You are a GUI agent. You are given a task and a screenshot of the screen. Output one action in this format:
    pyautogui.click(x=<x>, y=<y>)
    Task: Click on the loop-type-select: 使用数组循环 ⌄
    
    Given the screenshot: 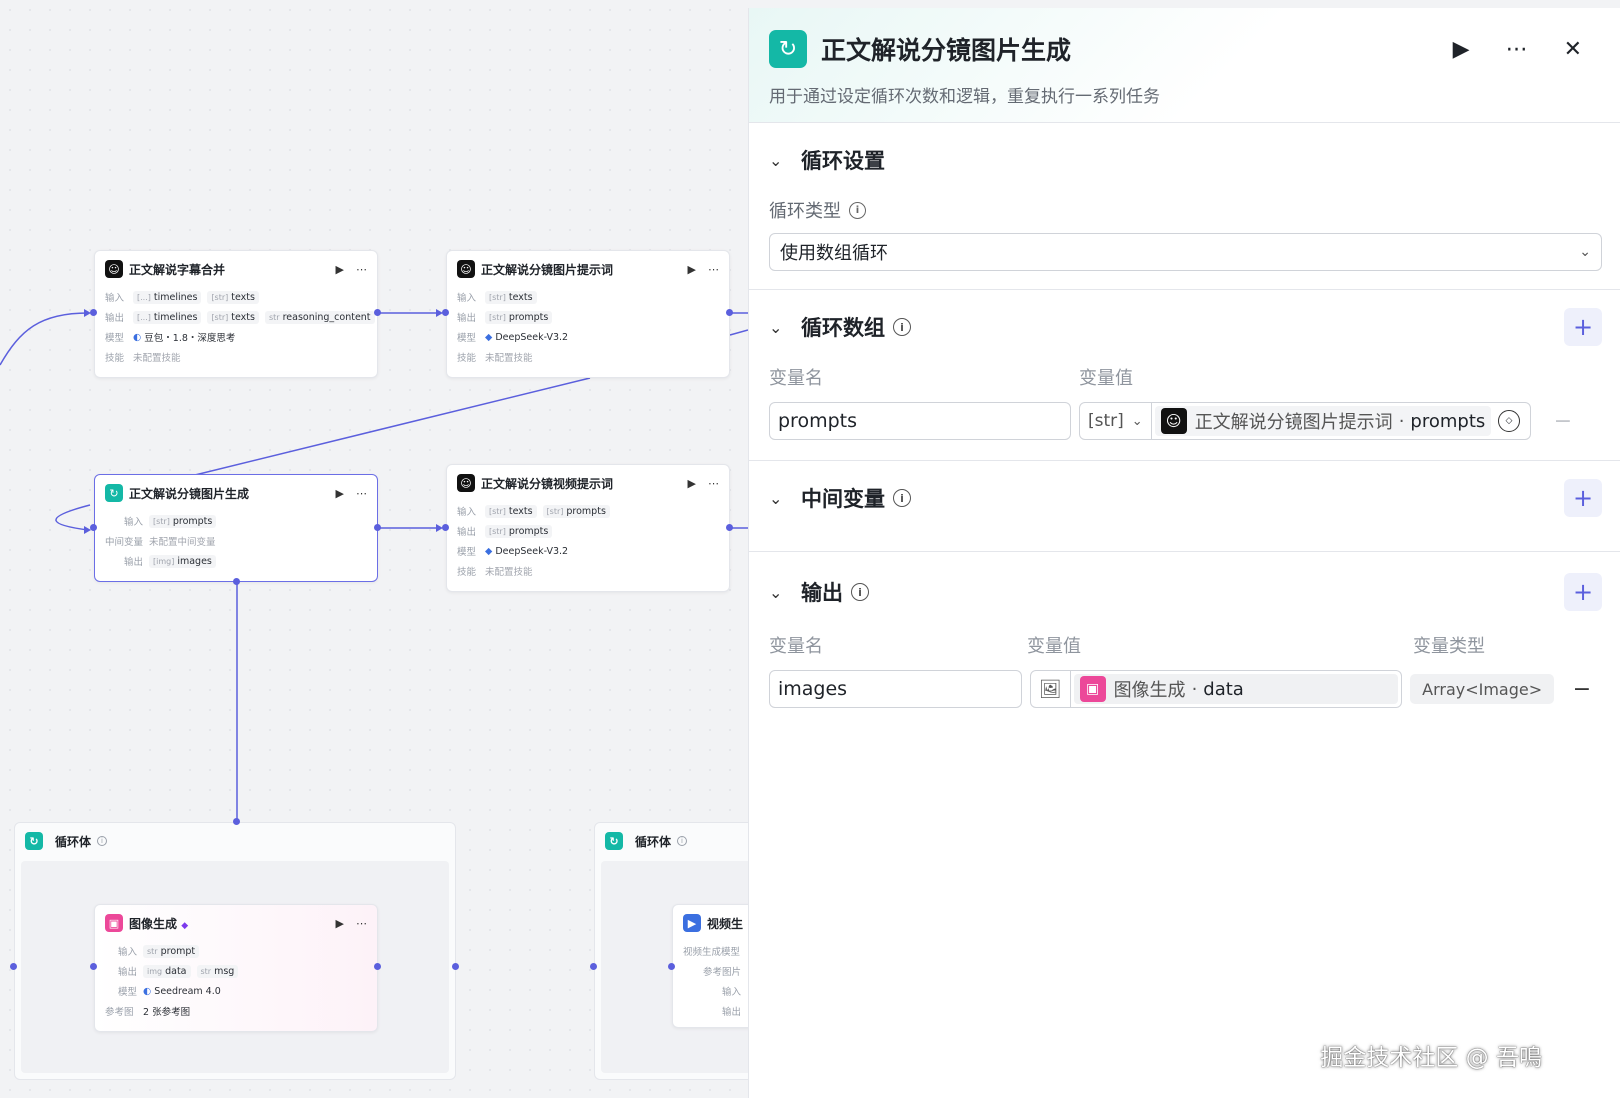 What is the action you would take?
    pyautogui.click(x=1185, y=252)
    